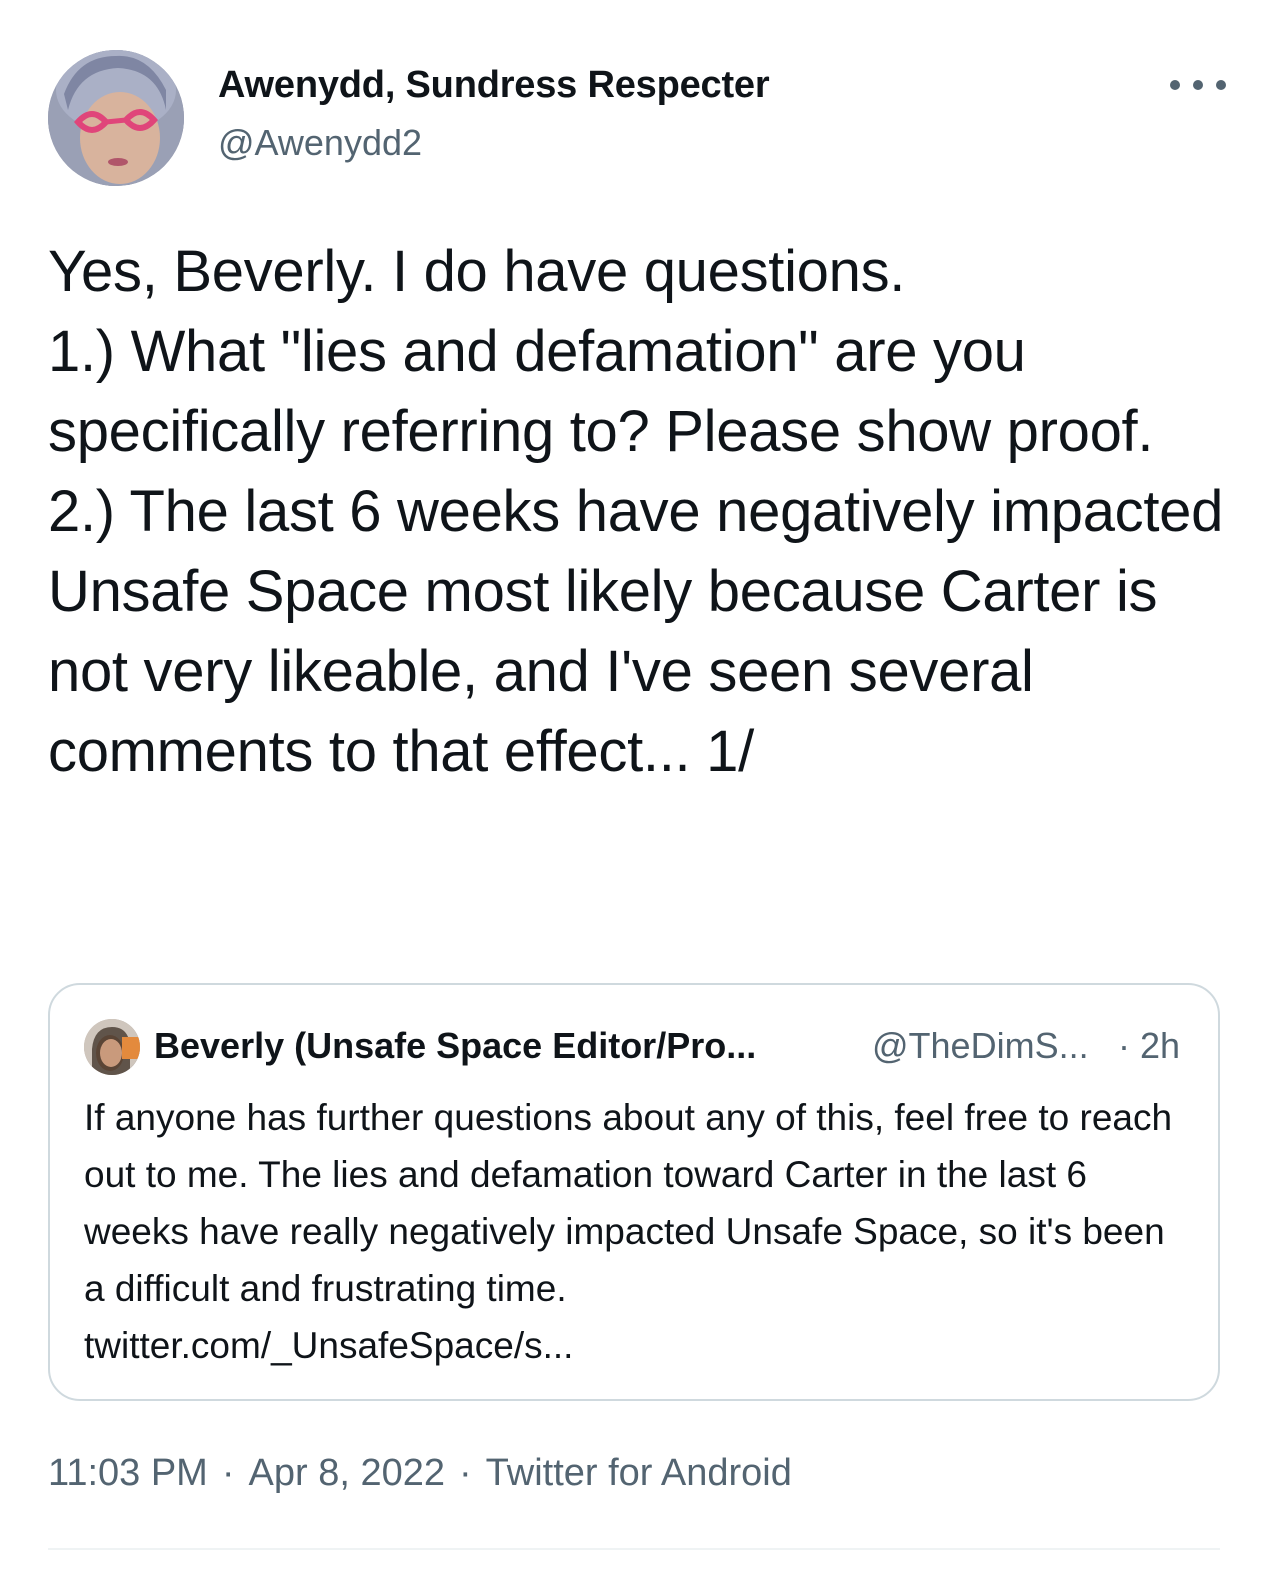  I want to click on author-display-name: Awenydd, Sundress Respecter, so click(494, 85).